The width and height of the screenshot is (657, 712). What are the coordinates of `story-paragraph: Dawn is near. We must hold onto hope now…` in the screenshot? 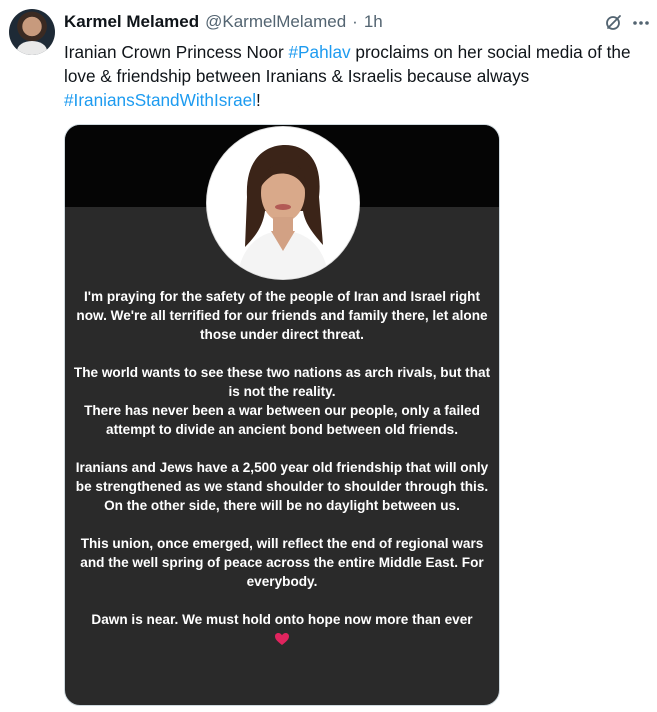 It's located at (282, 619).